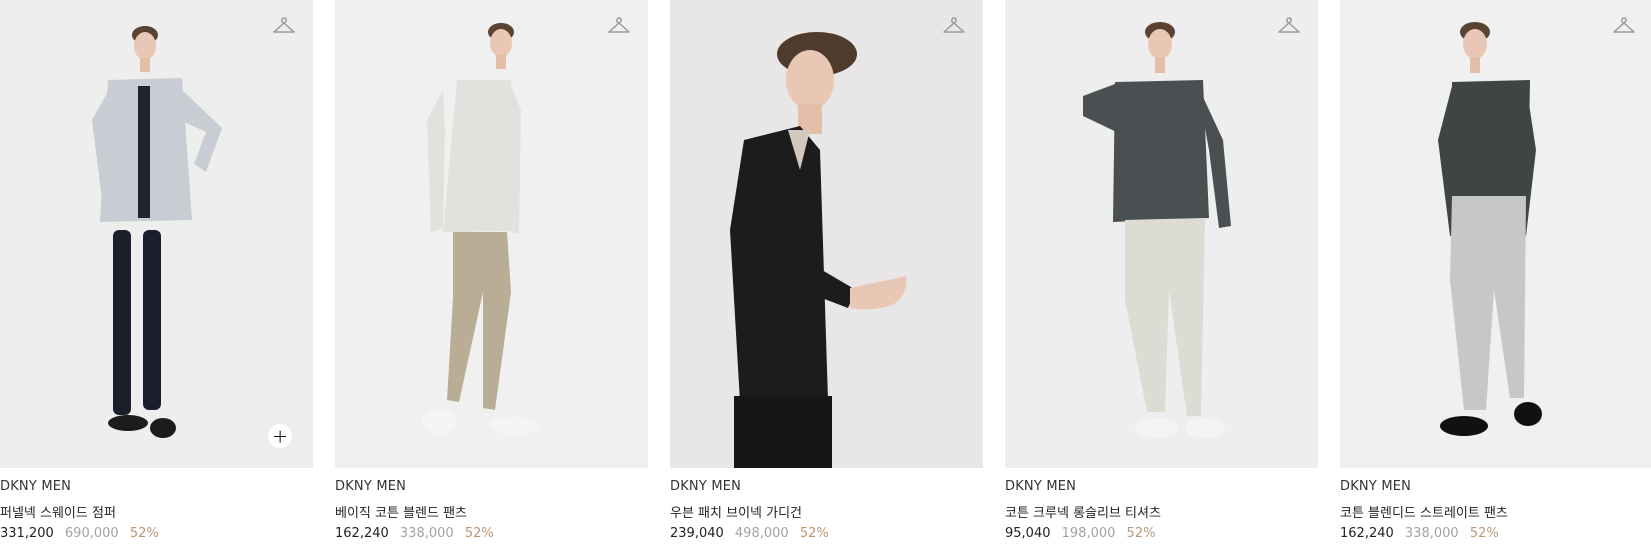 The image size is (1651, 555). What do you see at coordinates (401, 511) in the screenshot?
I see `product-name: 베이직 코튼 블렌드 팬츠` at bounding box center [401, 511].